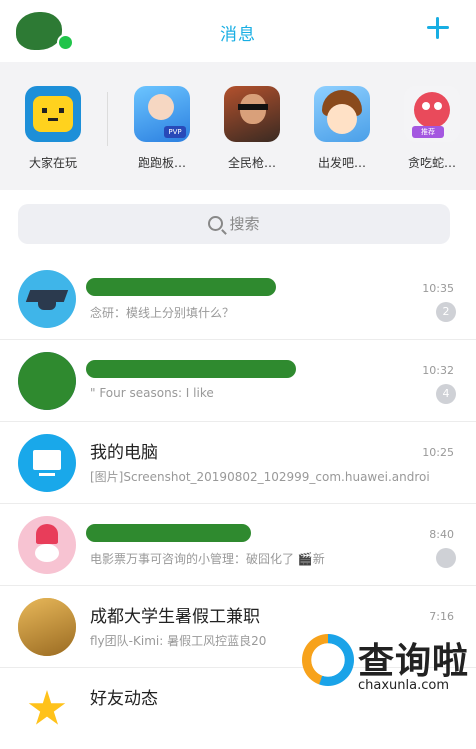 Image resolution: width=476 pixels, height=749 pixels. I want to click on game-hub-icon, so click(53, 114).